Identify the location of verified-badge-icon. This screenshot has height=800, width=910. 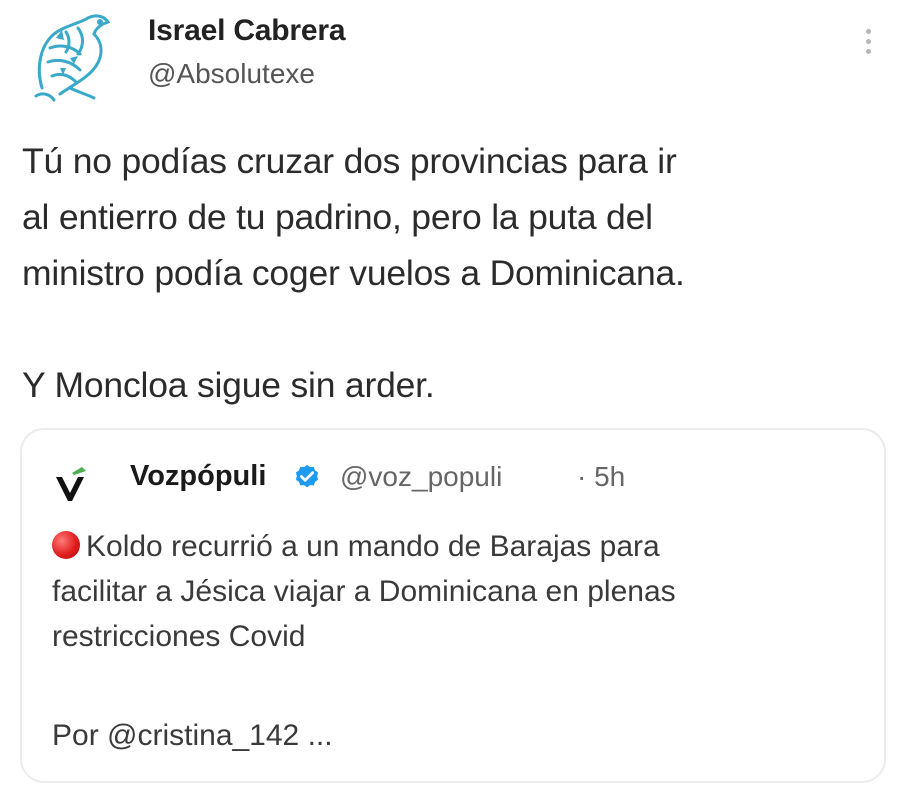
(307, 476).